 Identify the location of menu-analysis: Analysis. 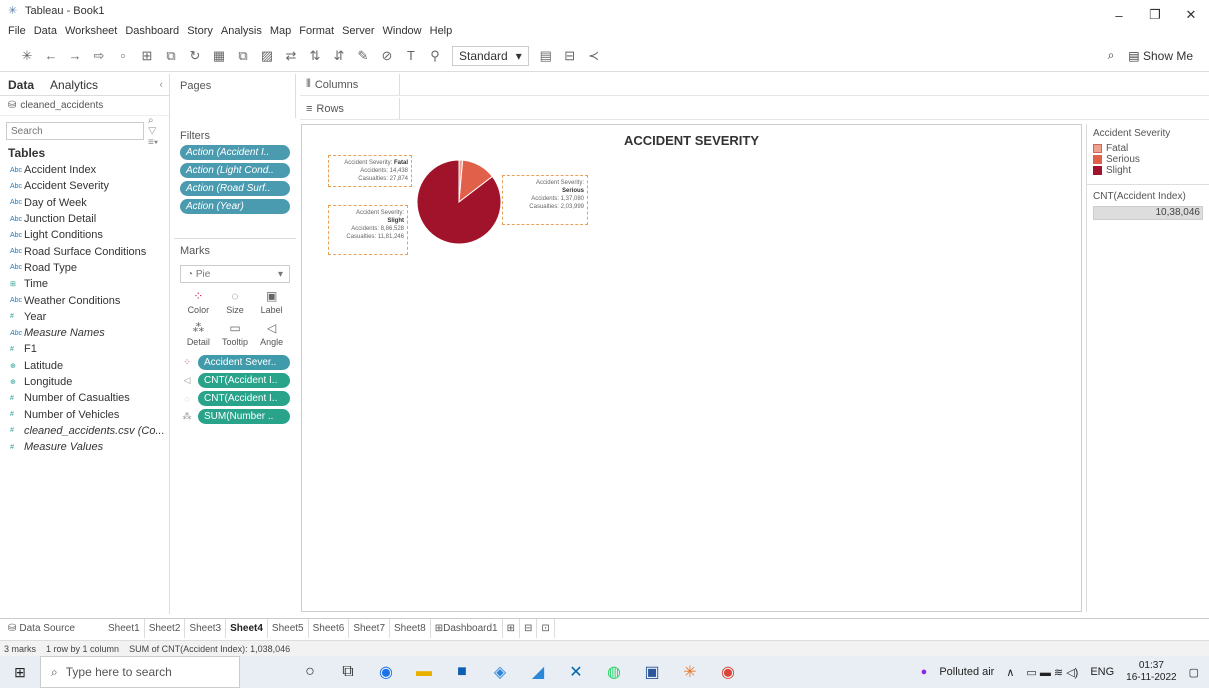
(241, 31).